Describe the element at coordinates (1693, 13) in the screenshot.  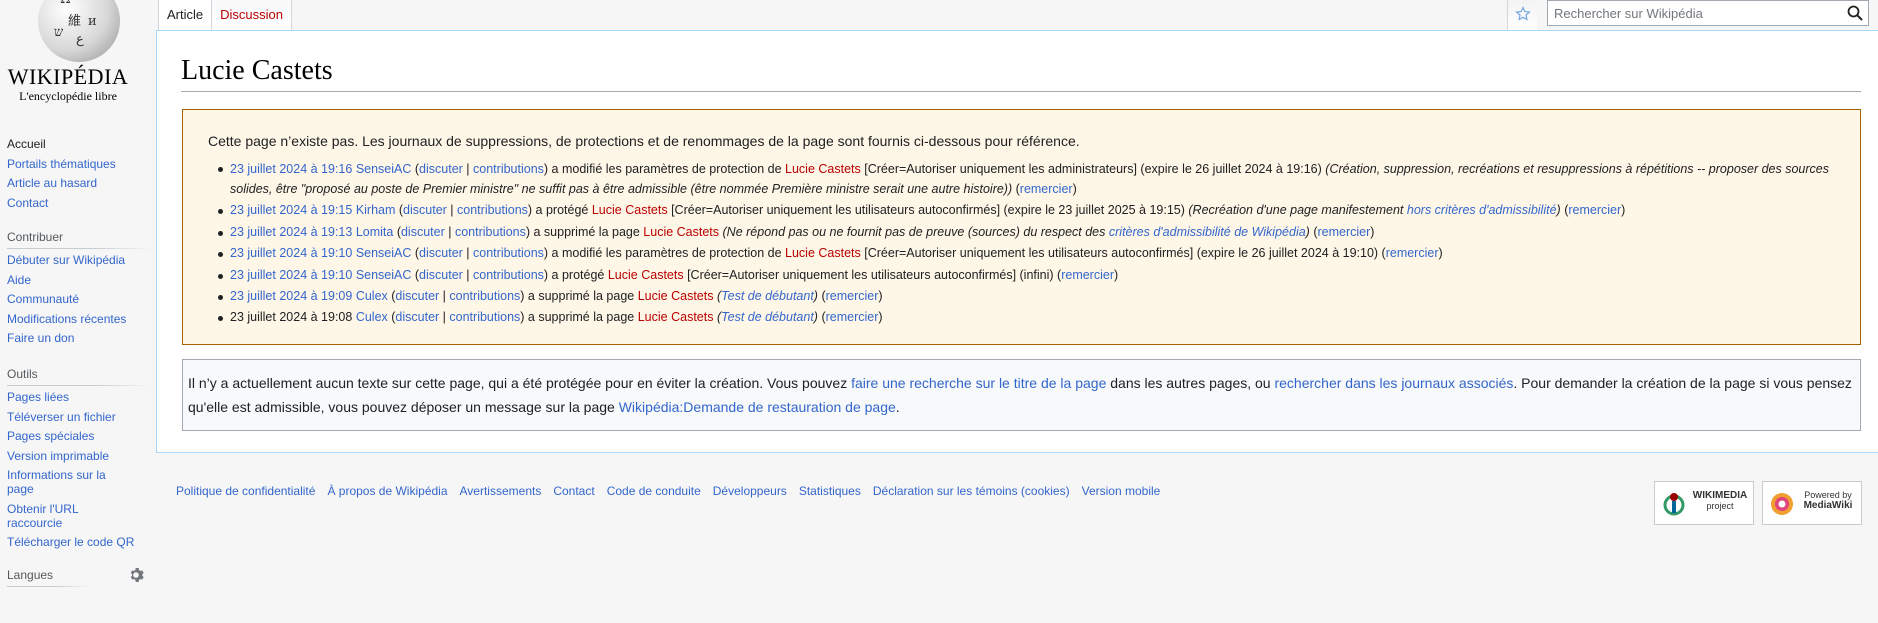
I see `search-input` at that location.